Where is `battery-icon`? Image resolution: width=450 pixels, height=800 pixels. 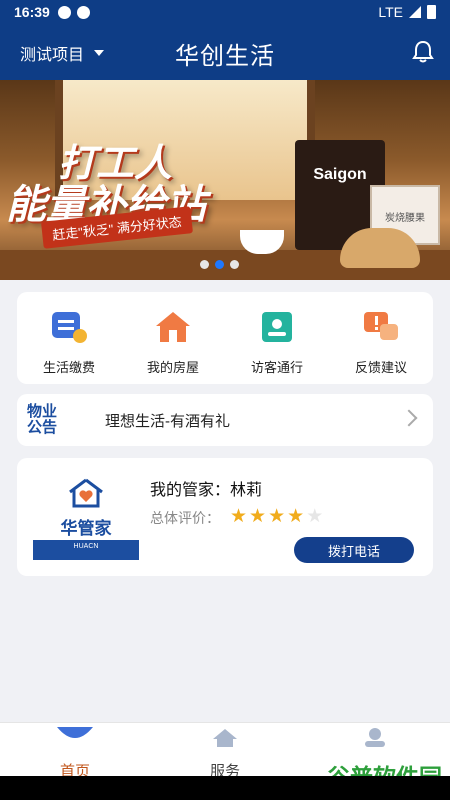 battery-icon is located at coordinates (431, 12).